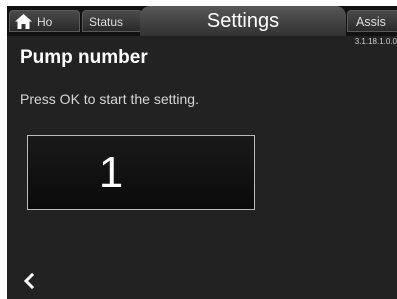  I want to click on tab-home: Ho, so click(44, 21).